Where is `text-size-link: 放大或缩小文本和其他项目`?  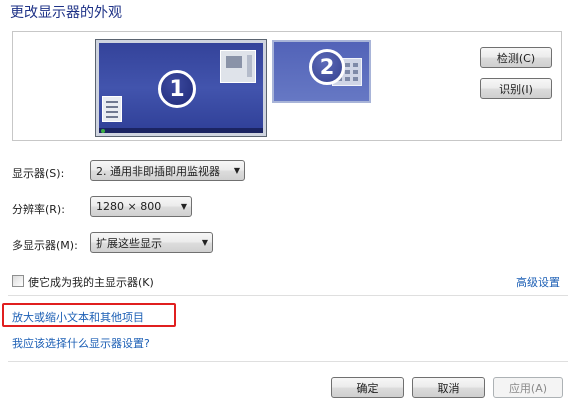
text-size-link: 放大或缩小文本和其他项目 is located at coordinates (78, 317).